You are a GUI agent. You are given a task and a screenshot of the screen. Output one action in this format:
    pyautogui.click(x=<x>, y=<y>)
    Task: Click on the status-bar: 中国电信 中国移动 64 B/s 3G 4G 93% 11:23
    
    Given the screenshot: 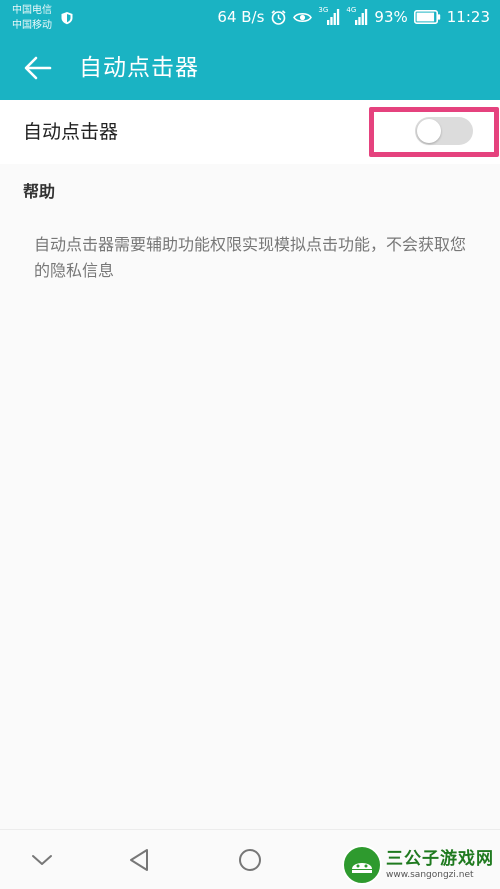 What is the action you would take?
    pyautogui.click(x=250, y=18)
    